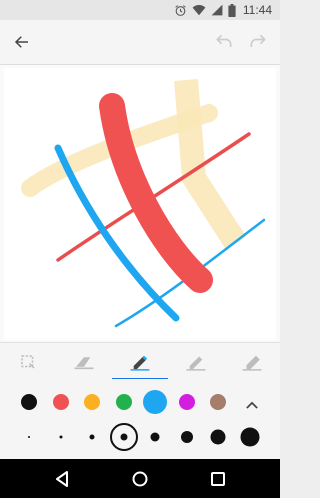  I want to click on nav-recents-button, so click(218, 479).